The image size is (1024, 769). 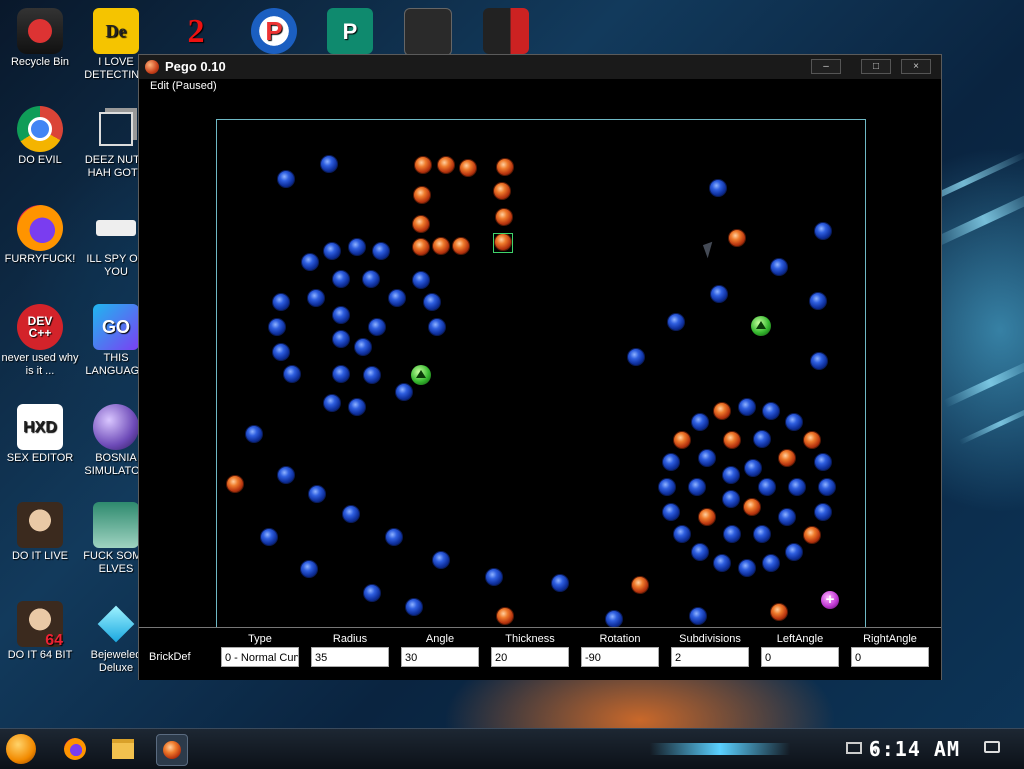 I want to click on rightangle-input: 0, so click(x=890, y=657).